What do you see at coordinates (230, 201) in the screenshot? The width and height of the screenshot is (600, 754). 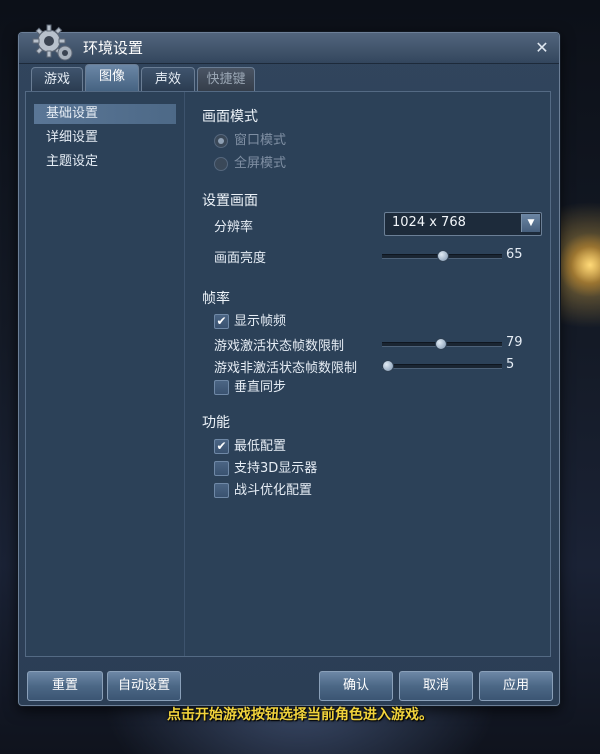 I see `section-title-screen: 设置画面` at bounding box center [230, 201].